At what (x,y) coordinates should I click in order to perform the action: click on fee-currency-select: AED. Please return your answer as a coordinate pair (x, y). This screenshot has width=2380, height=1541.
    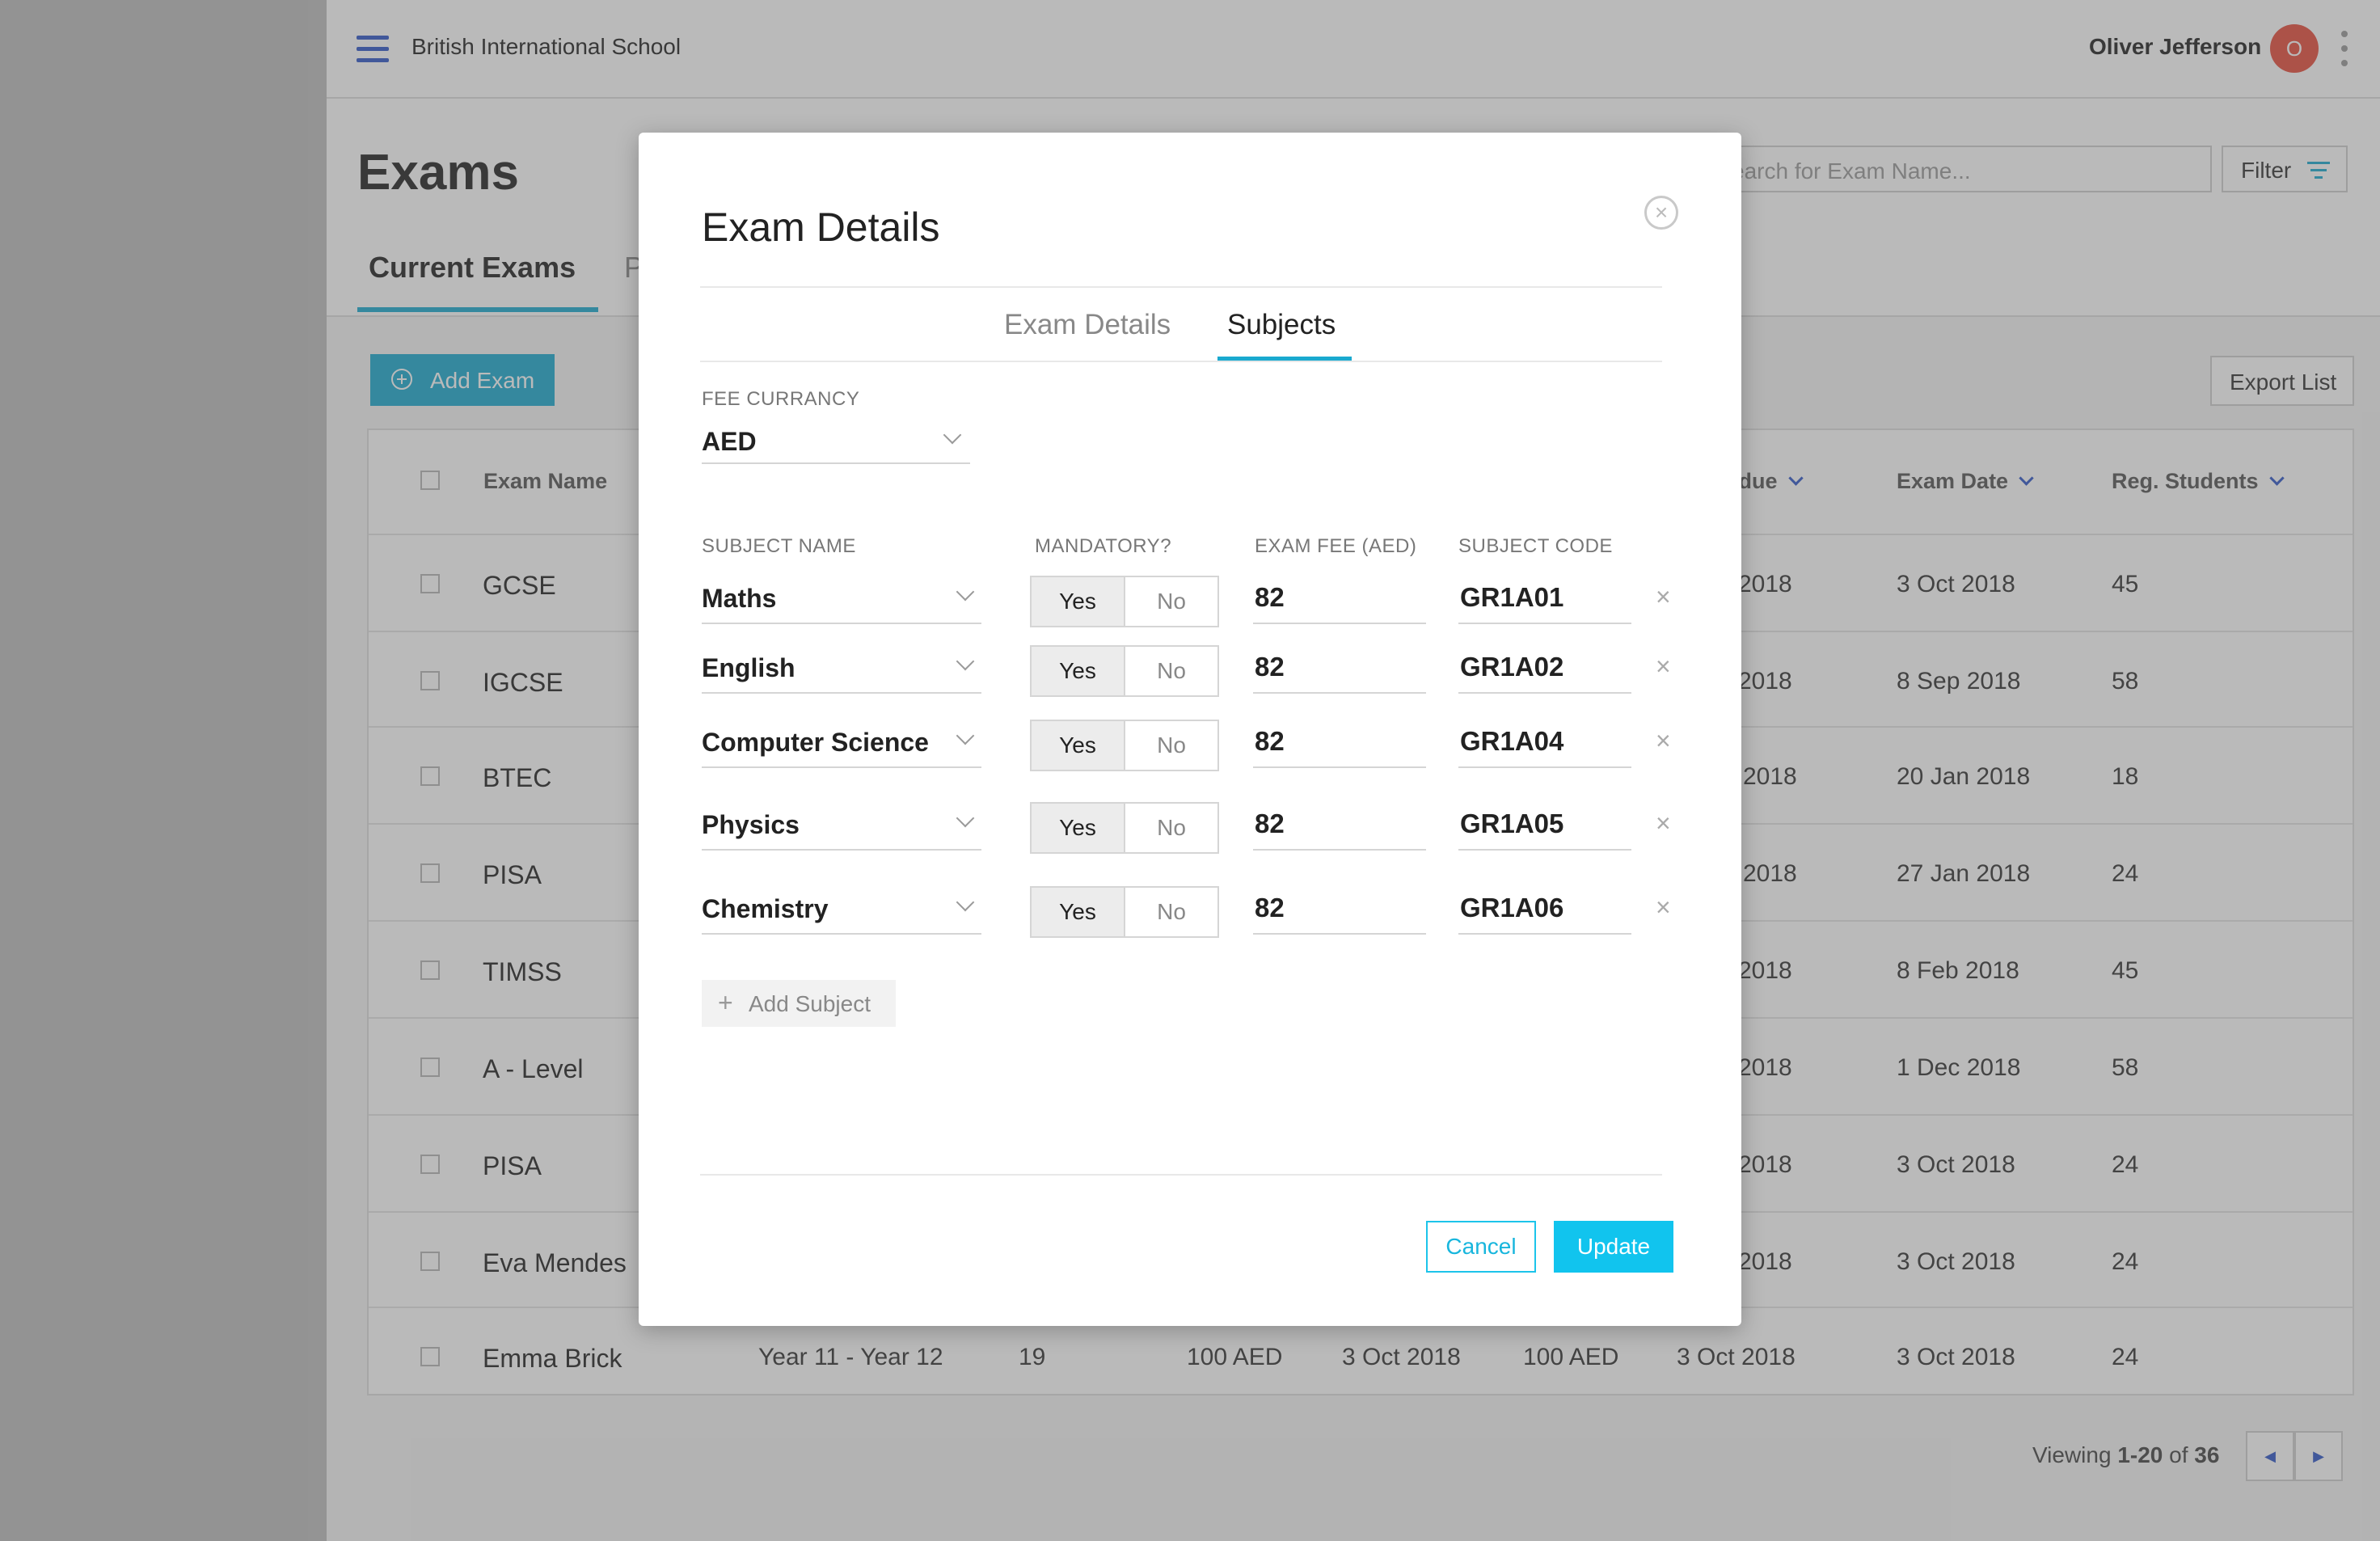
    Looking at the image, I should click on (836, 440).